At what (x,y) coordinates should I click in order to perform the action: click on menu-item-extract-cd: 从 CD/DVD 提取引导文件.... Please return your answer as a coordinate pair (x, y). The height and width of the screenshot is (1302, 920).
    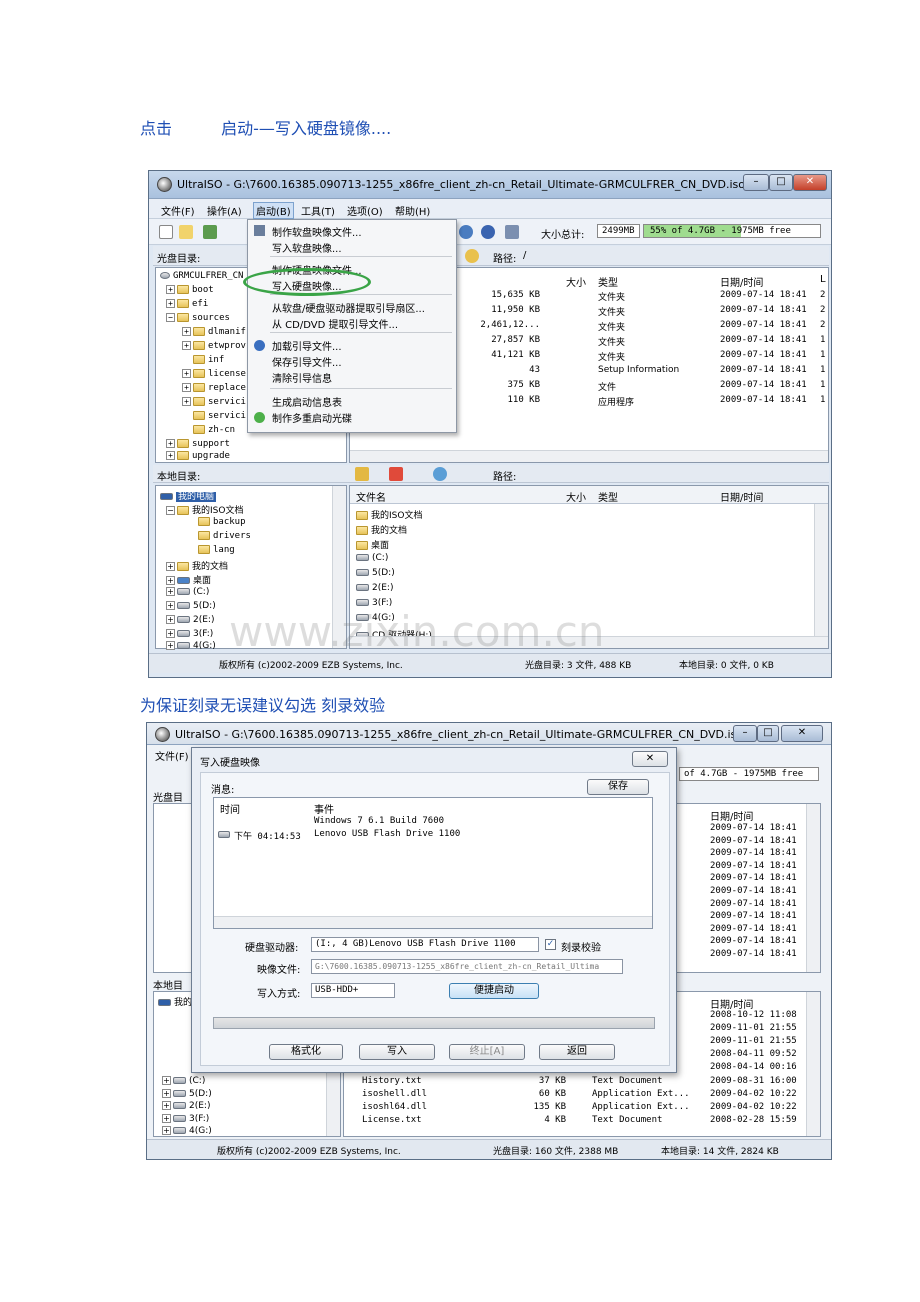
    Looking at the image, I should click on (335, 323).